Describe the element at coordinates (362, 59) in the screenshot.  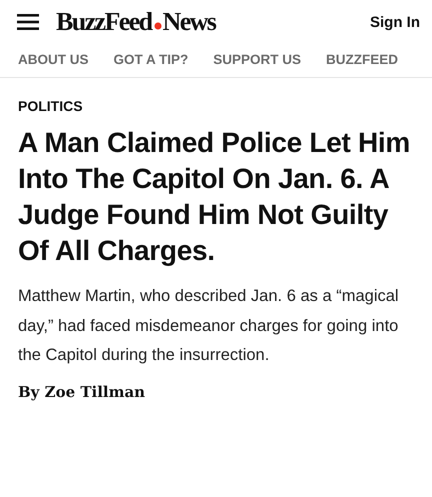
I see `nav-link: BUZZFEED` at that location.